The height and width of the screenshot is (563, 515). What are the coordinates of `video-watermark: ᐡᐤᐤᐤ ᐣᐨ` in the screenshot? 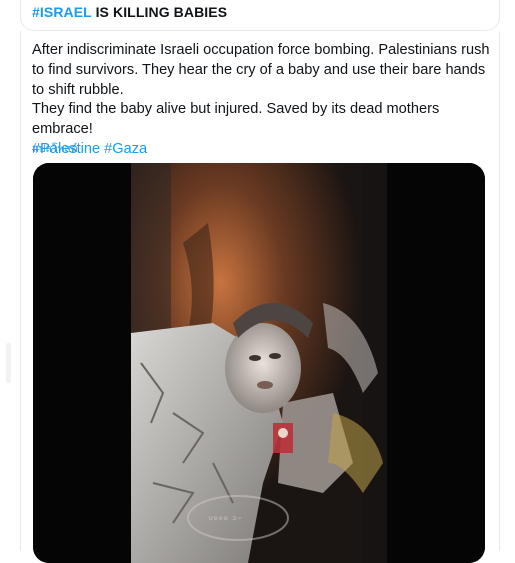 It's located at (225, 520).